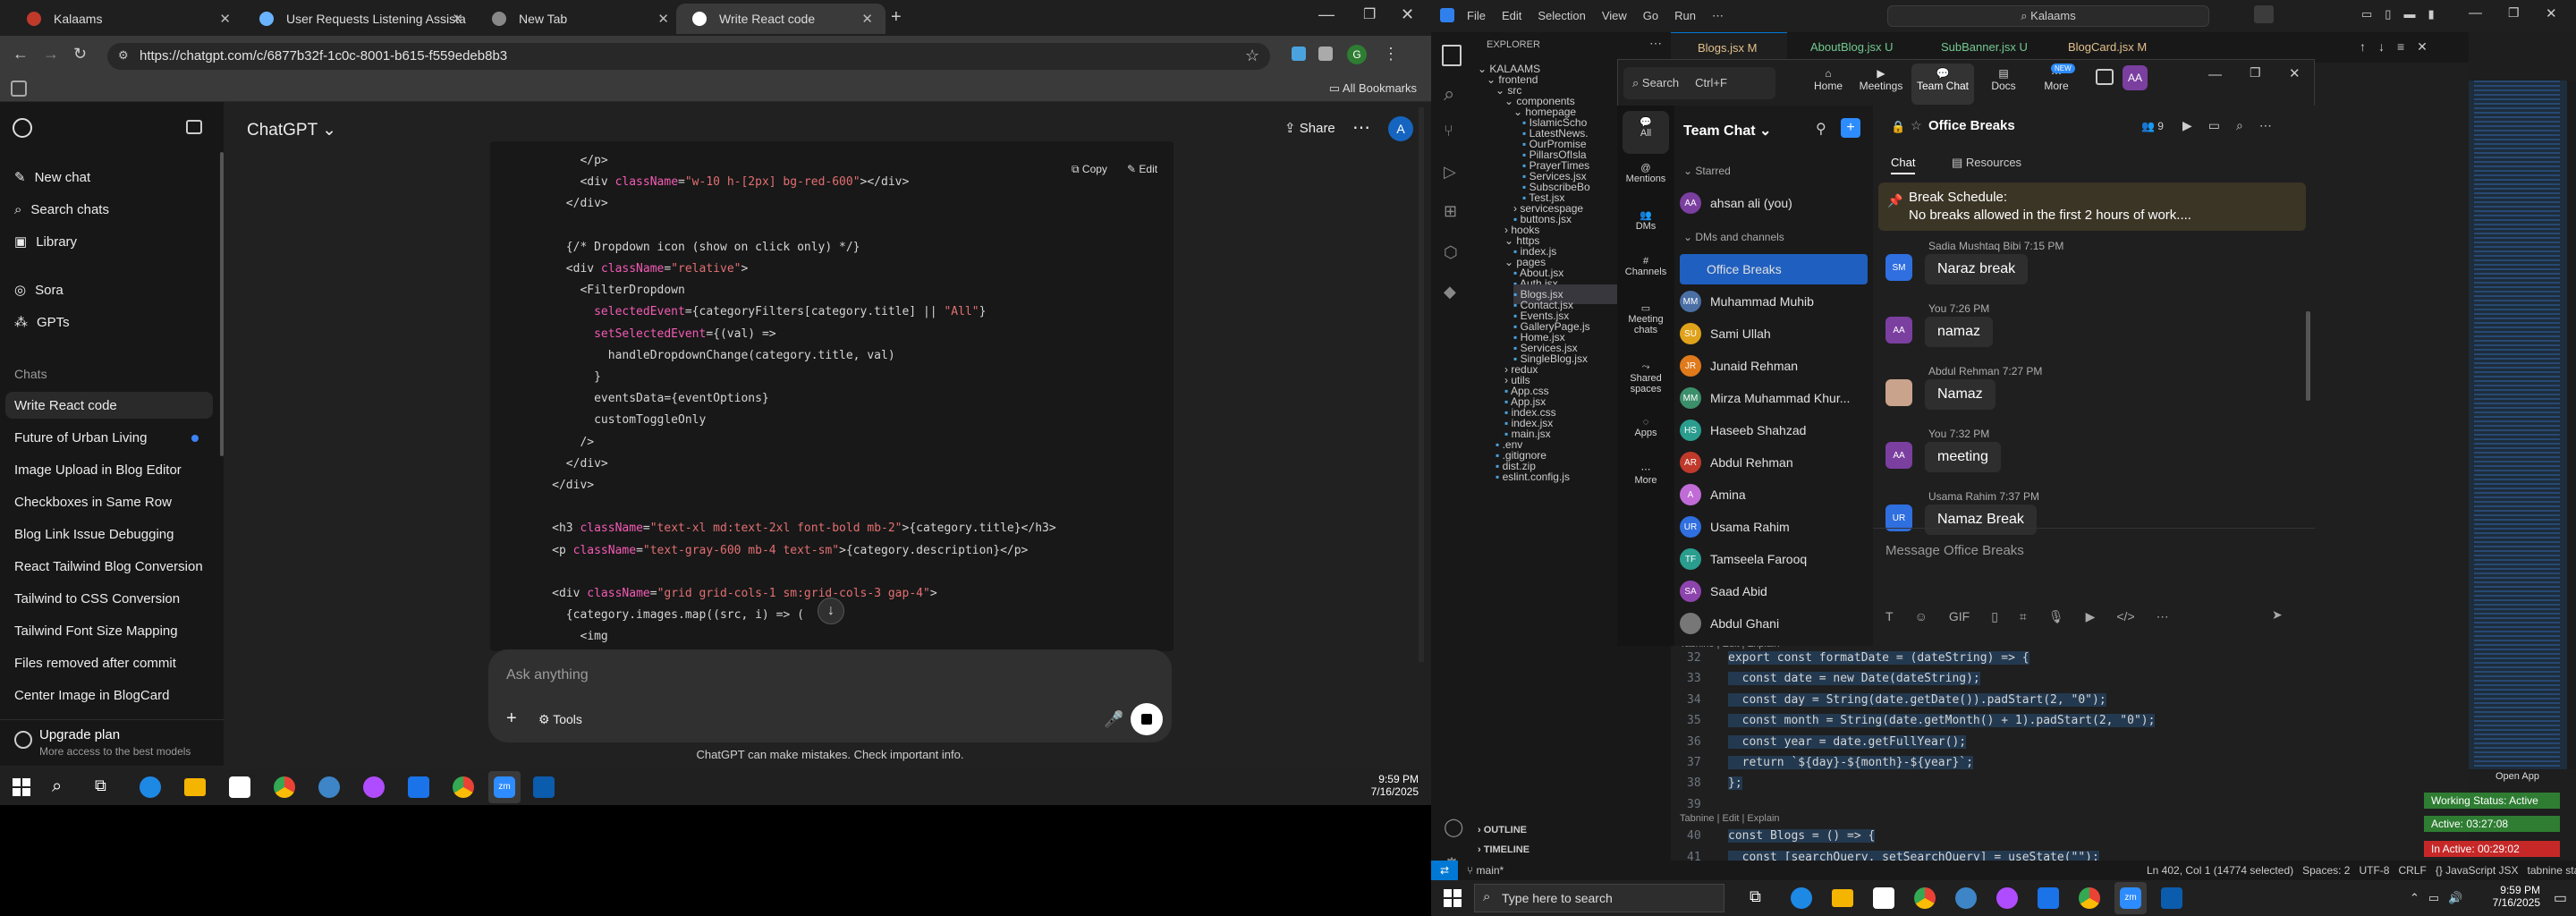  What do you see at coordinates (123, 55) in the screenshot?
I see `site-info-icon: ⚙` at bounding box center [123, 55].